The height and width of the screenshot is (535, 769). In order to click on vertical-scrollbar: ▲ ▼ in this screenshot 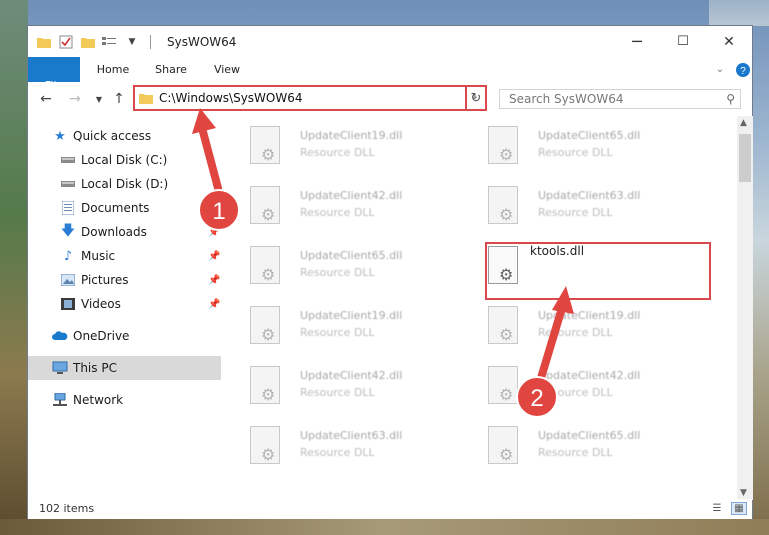, I will do `click(745, 308)`.